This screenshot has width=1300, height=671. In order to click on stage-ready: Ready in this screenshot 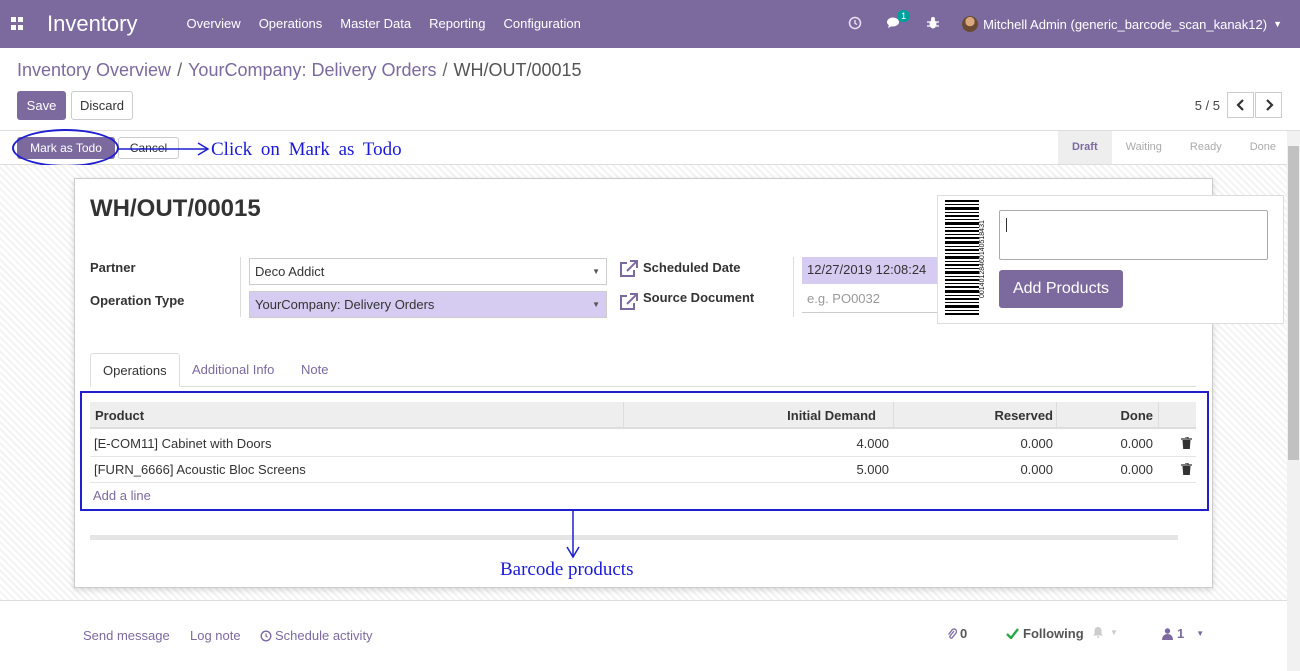, I will do `click(1205, 147)`.